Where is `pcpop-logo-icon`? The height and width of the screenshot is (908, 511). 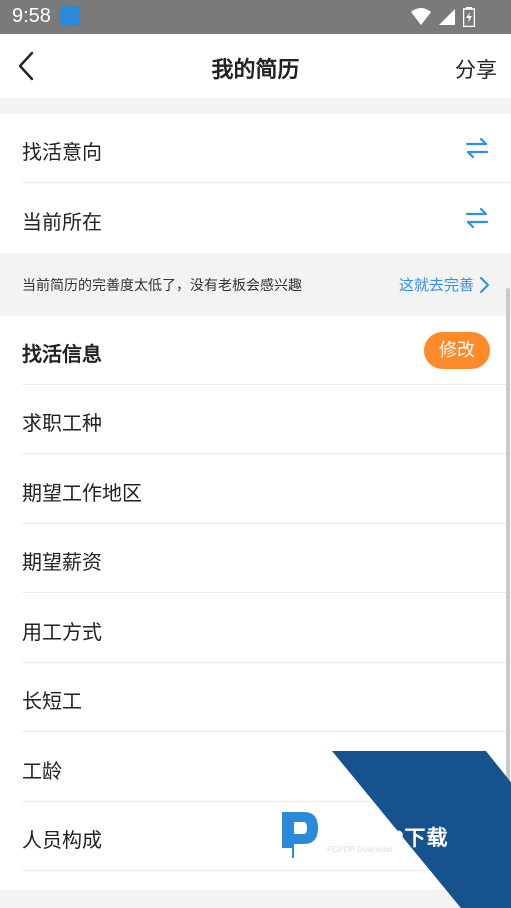
pcpop-logo-icon is located at coordinates (300, 835).